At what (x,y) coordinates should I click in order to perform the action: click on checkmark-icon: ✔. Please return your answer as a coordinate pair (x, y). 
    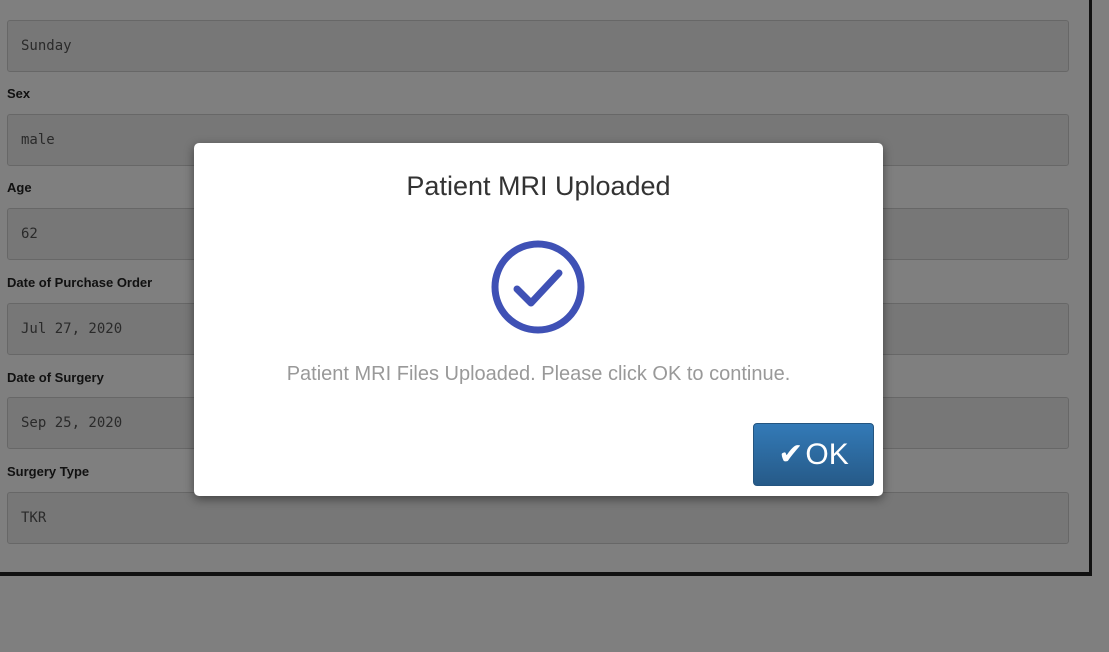
    Looking at the image, I should click on (791, 454).